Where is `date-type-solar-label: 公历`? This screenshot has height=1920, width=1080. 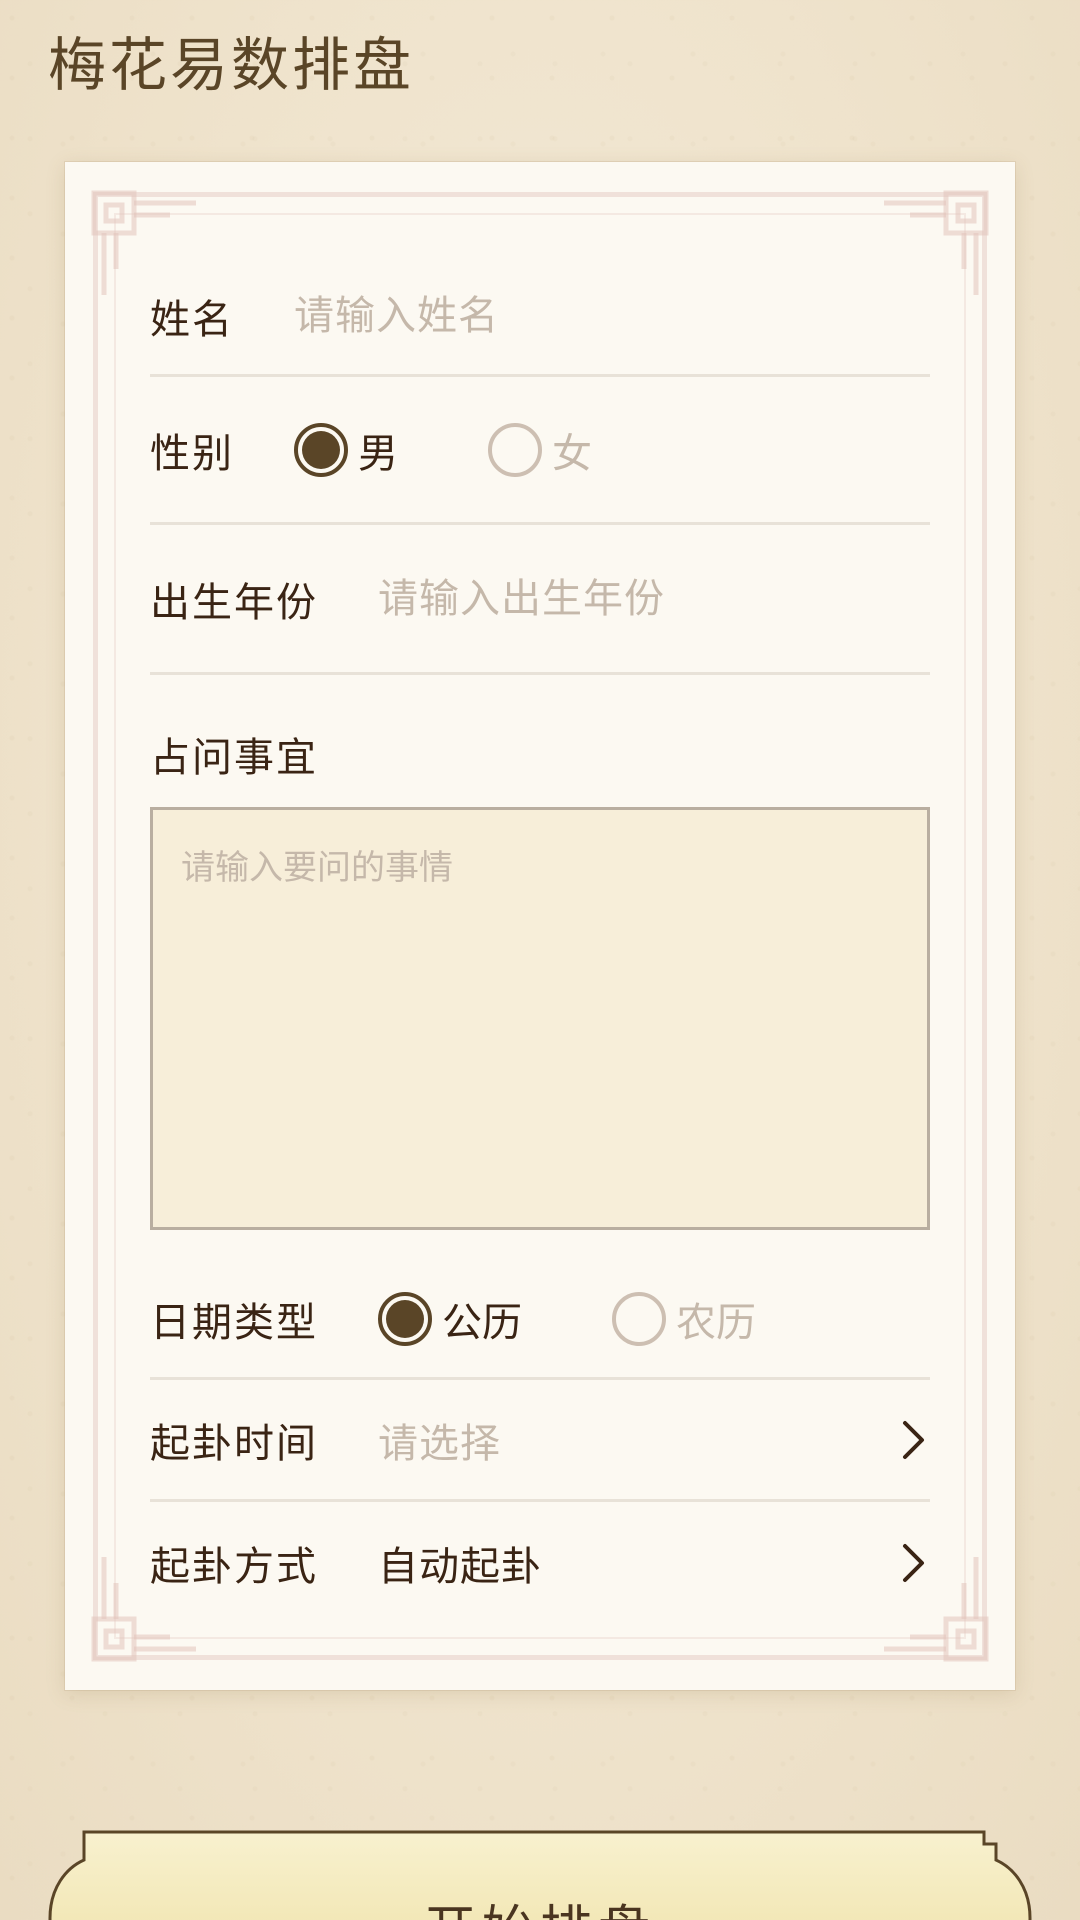 date-type-solar-label: 公历 is located at coordinates (482, 1322).